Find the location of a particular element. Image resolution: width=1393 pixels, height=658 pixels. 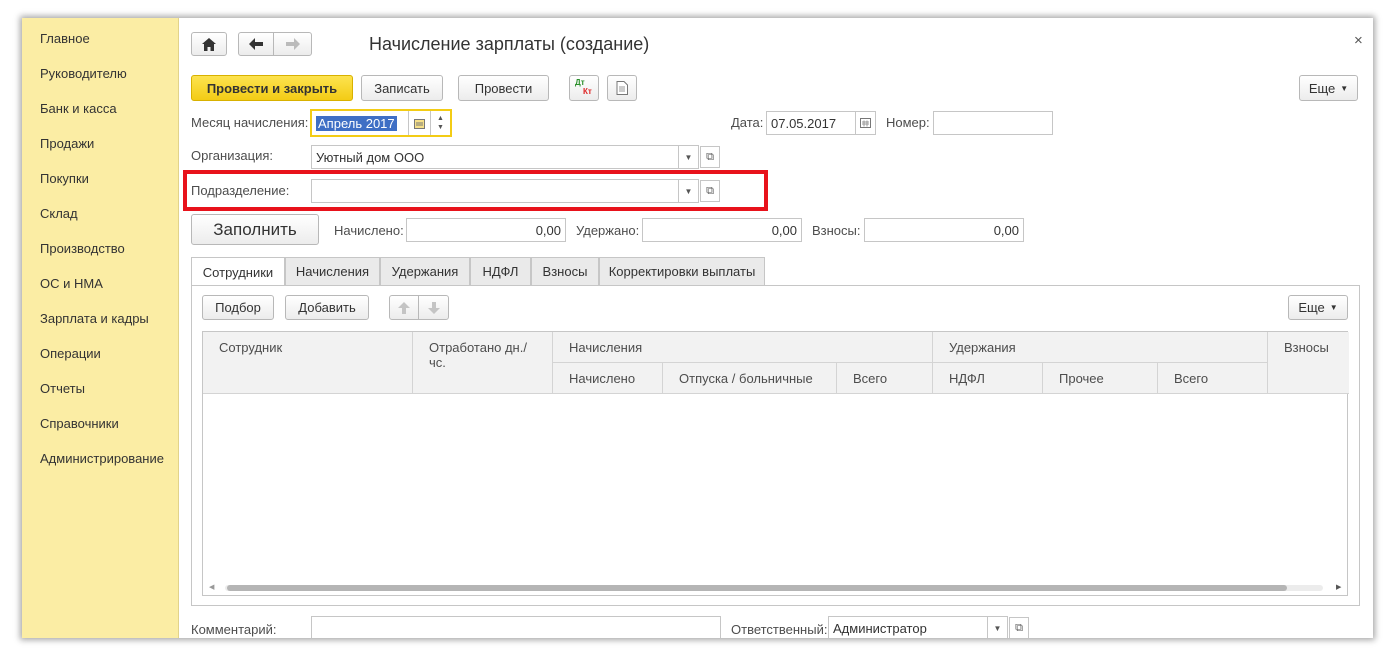

arrow-left-icon is located at coordinates (256, 44).